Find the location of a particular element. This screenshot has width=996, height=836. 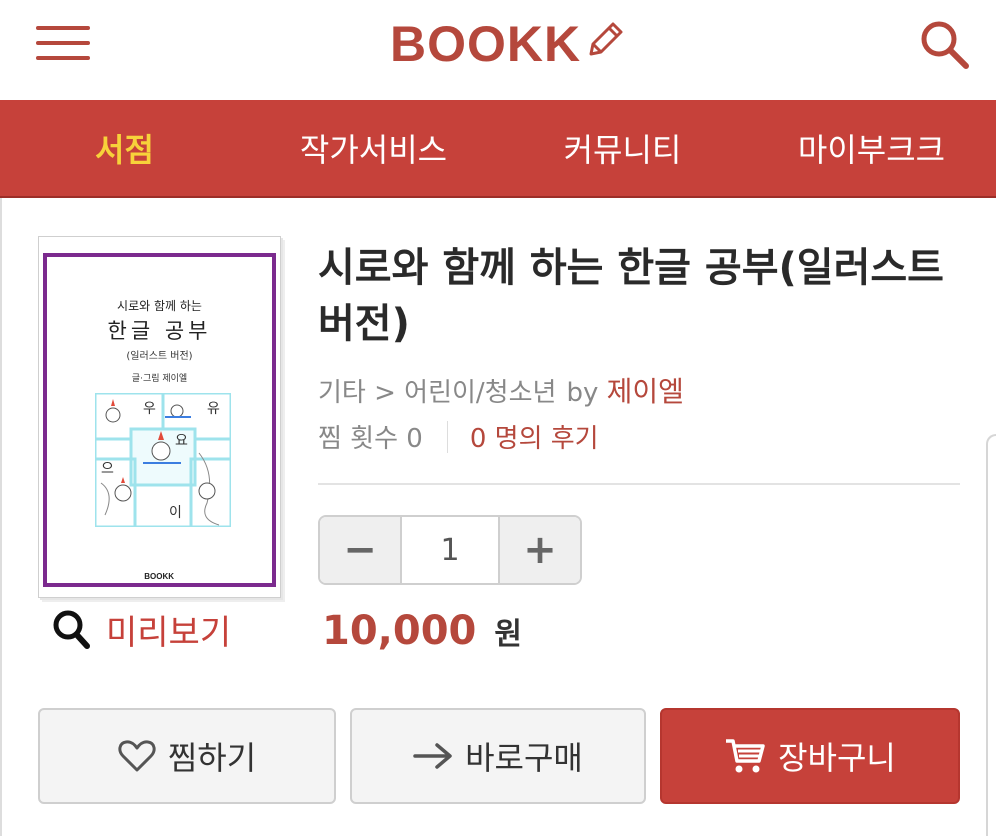

cover-title: 한글 공부 is located at coordinates (159, 331).